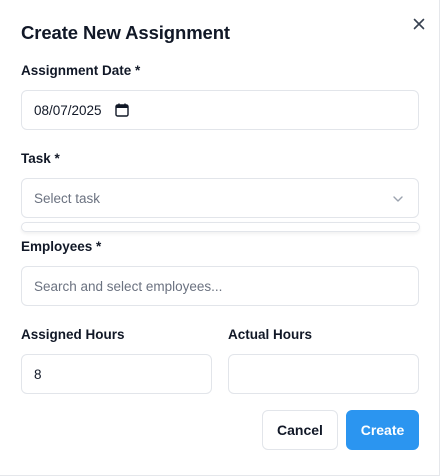 The height and width of the screenshot is (476, 440). I want to click on assigned-hours-value: 8, so click(38, 374).